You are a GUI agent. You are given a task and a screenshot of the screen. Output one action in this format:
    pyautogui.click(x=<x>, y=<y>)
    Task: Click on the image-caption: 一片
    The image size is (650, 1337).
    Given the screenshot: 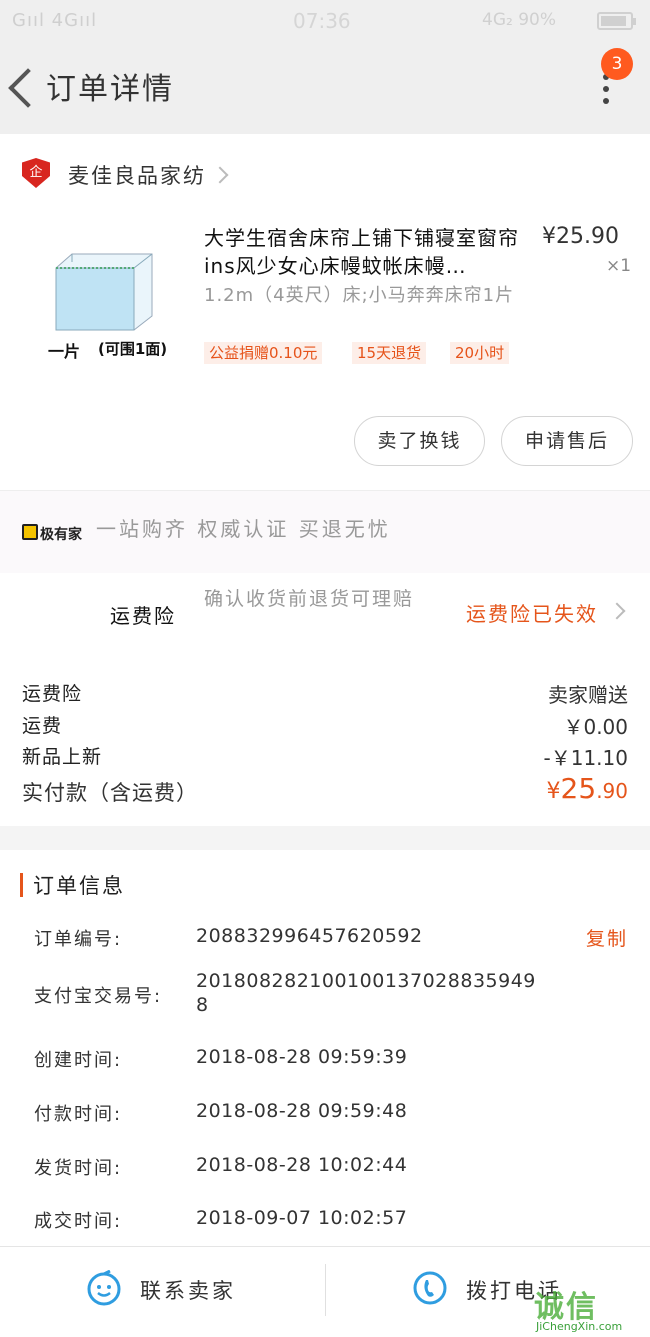 What is the action you would take?
    pyautogui.click(x=64, y=351)
    